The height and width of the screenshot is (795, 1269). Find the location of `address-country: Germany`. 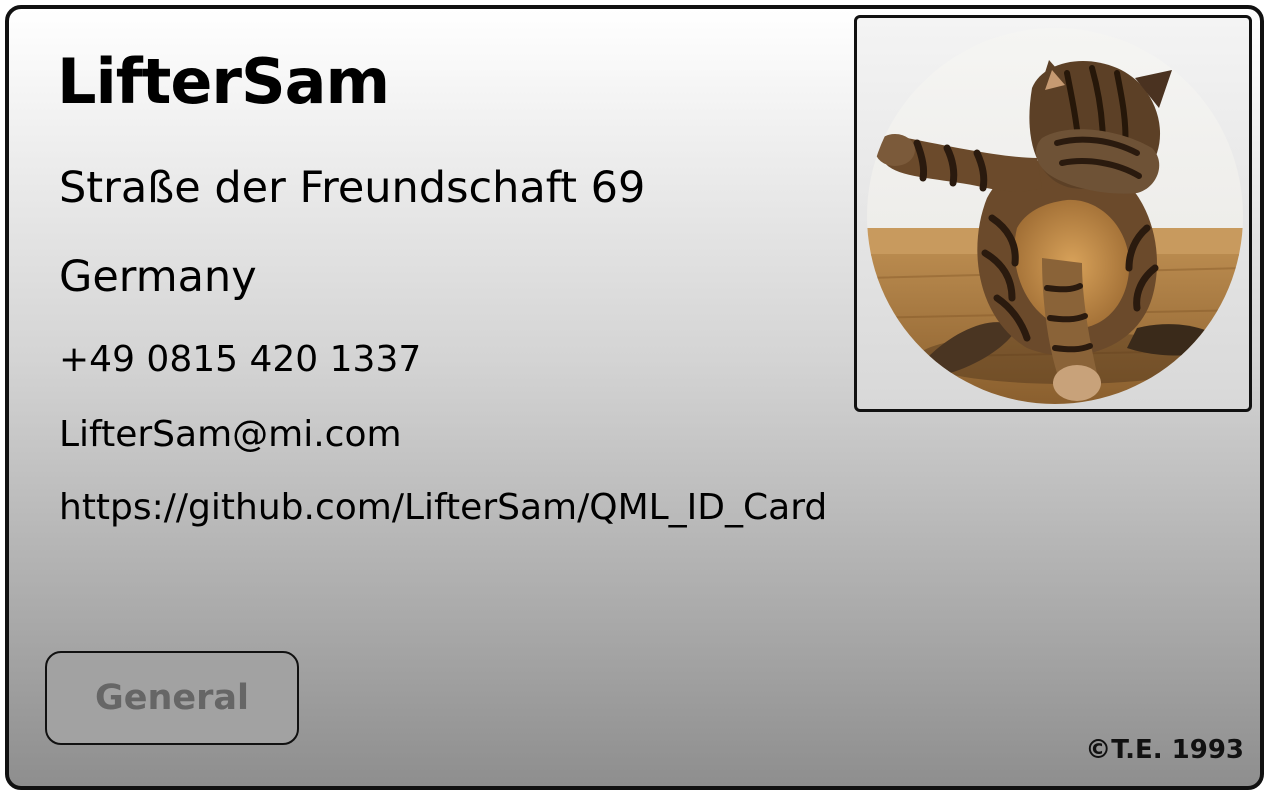

address-country: Germany is located at coordinates (158, 277).